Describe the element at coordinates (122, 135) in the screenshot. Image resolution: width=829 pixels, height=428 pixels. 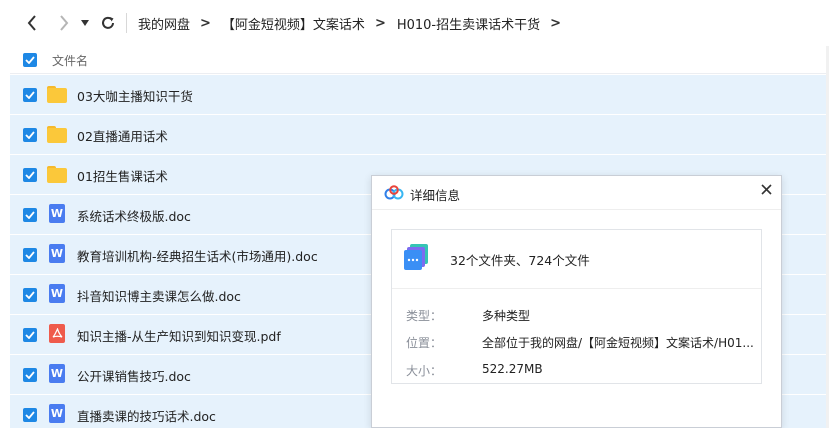
I see `file-name: 02直播通用话术` at that location.